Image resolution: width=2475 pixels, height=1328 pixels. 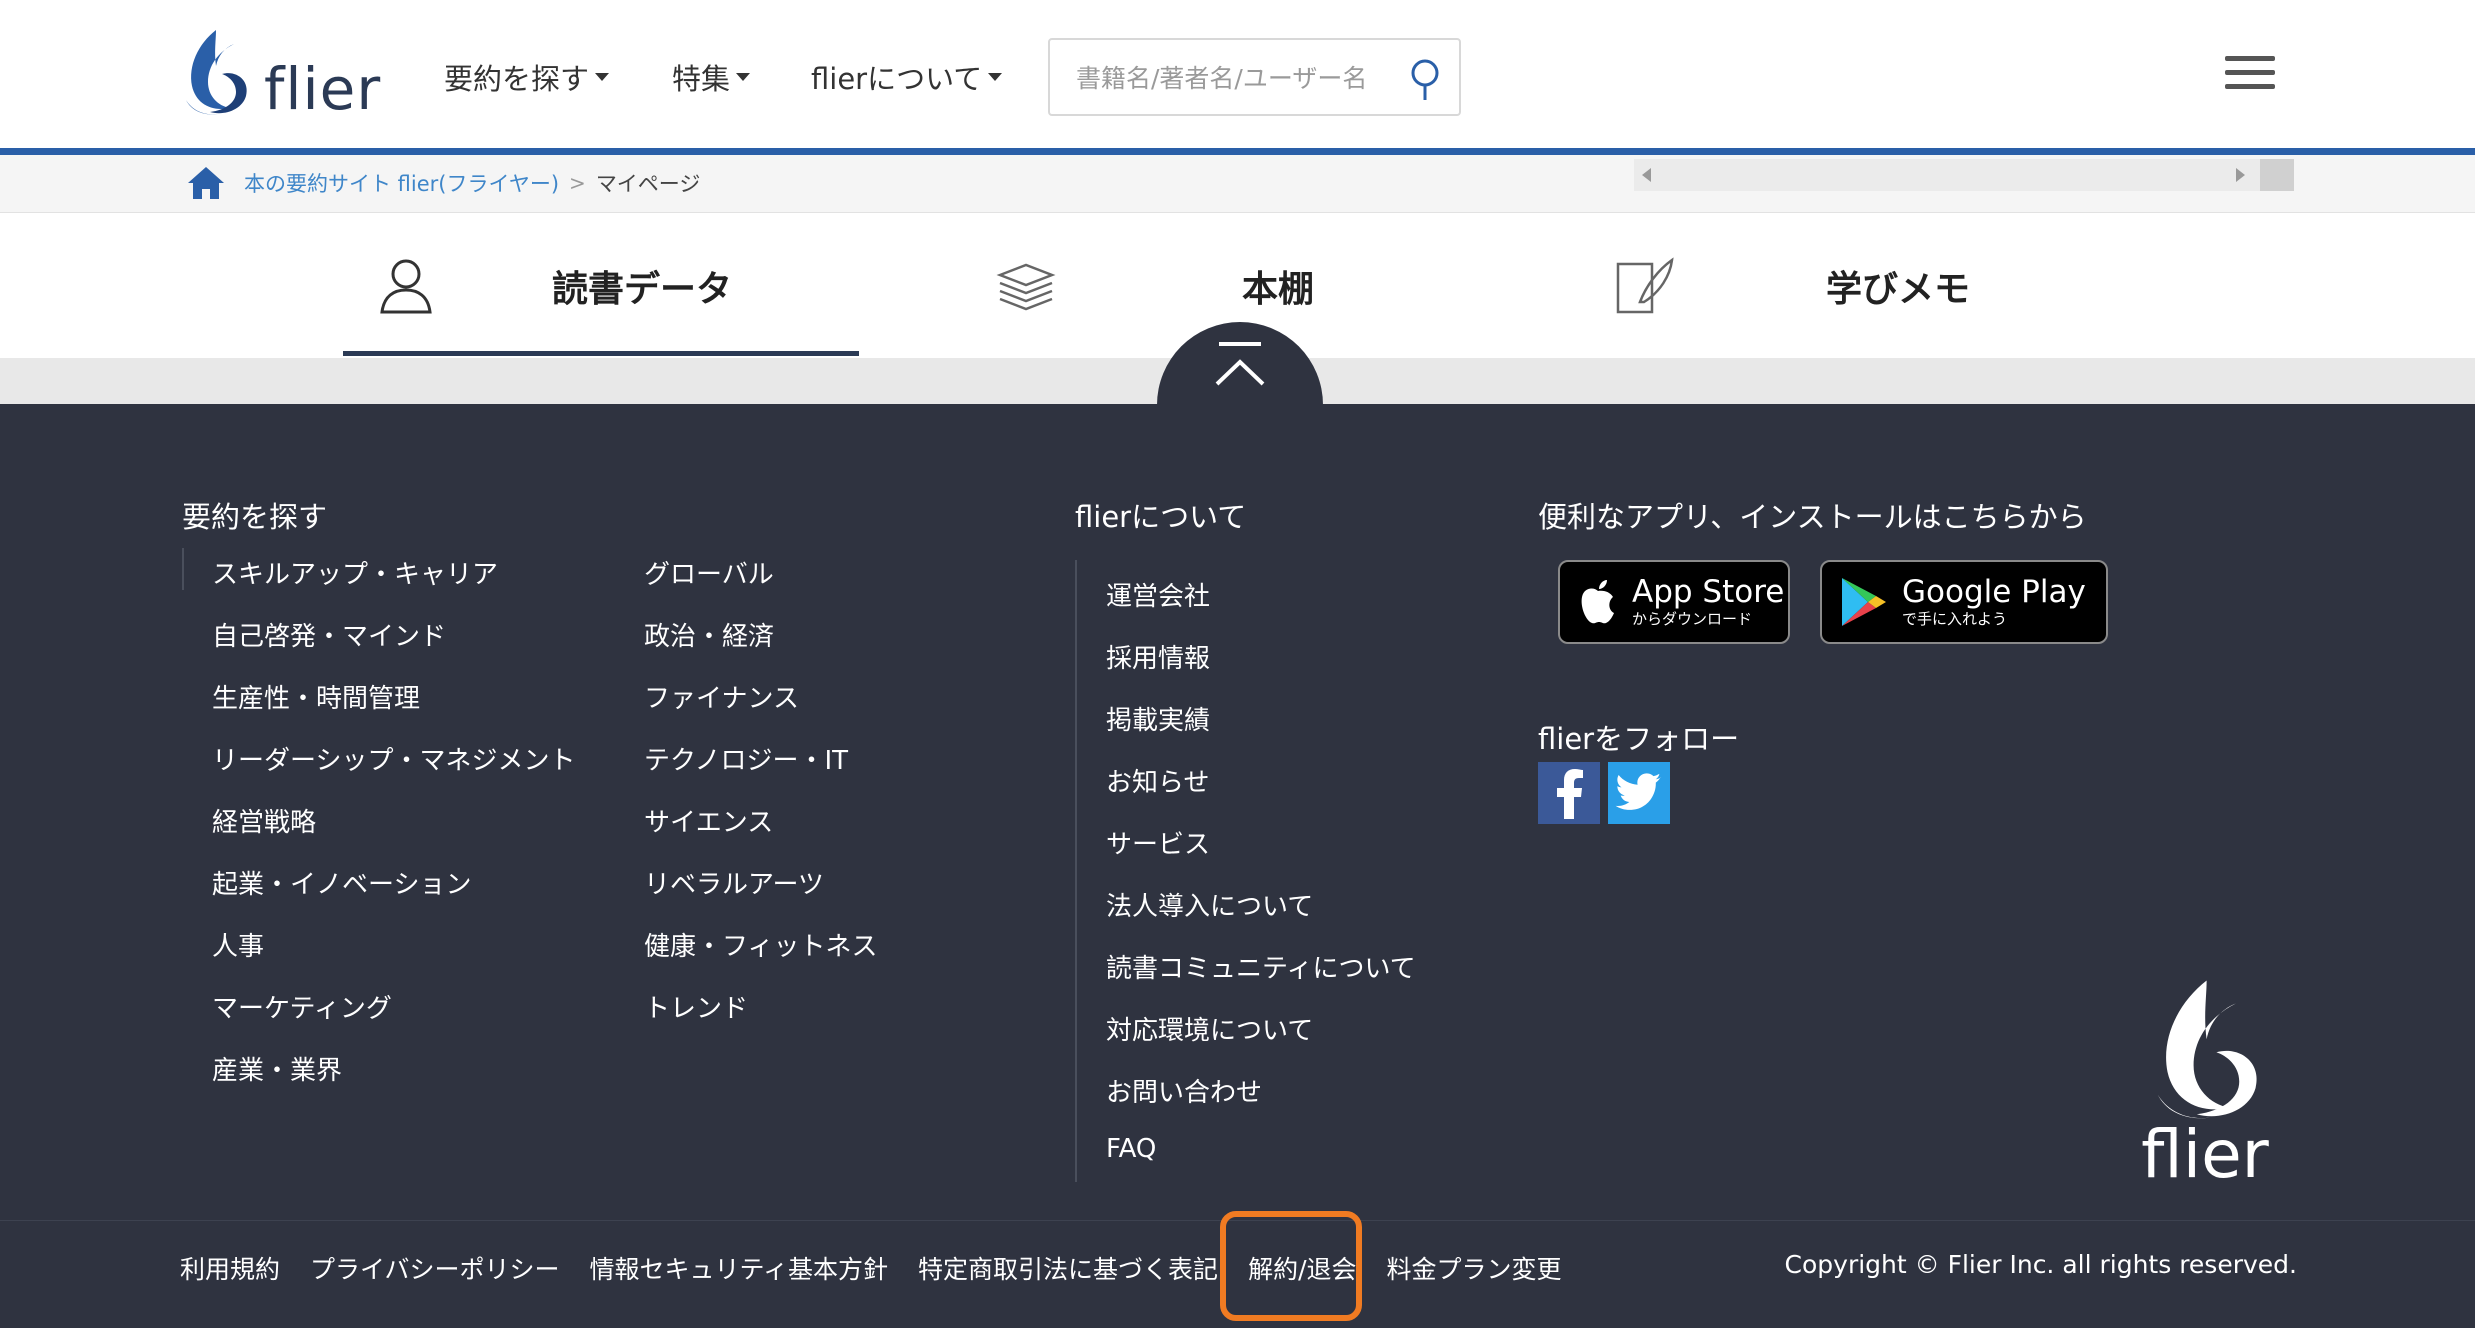 What do you see at coordinates (1597, 602) in the screenshot?
I see `apple-icon` at bounding box center [1597, 602].